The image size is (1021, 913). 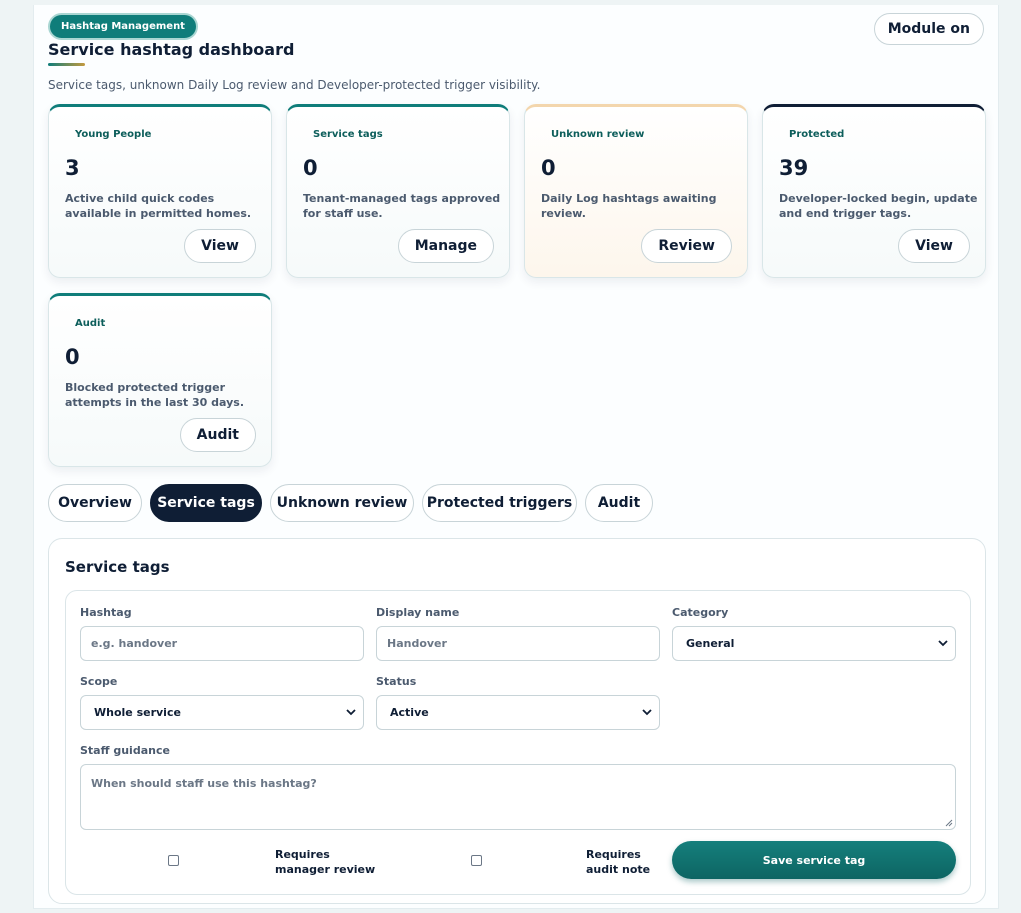 What do you see at coordinates (499, 503) in the screenshot?
I see `tab-protected-triggers: Protected triggers` at bounding box center [499, 503].